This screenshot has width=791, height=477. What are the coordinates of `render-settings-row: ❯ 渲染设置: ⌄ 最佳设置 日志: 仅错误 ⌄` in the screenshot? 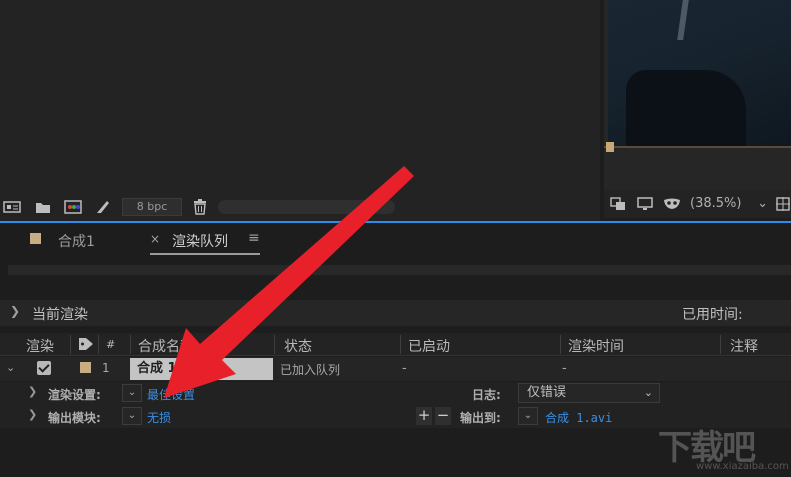 It's located at (395, 393).